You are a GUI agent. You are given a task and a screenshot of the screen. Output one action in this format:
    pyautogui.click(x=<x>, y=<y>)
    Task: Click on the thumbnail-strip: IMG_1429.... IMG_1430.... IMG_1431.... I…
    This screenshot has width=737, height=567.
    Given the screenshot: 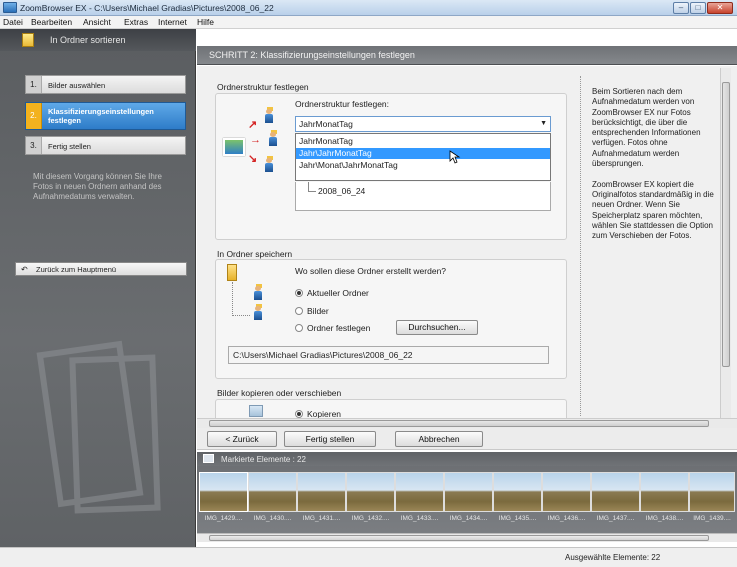 What is the action you would take?
    pyautogui.click(x=467, y=503)
    